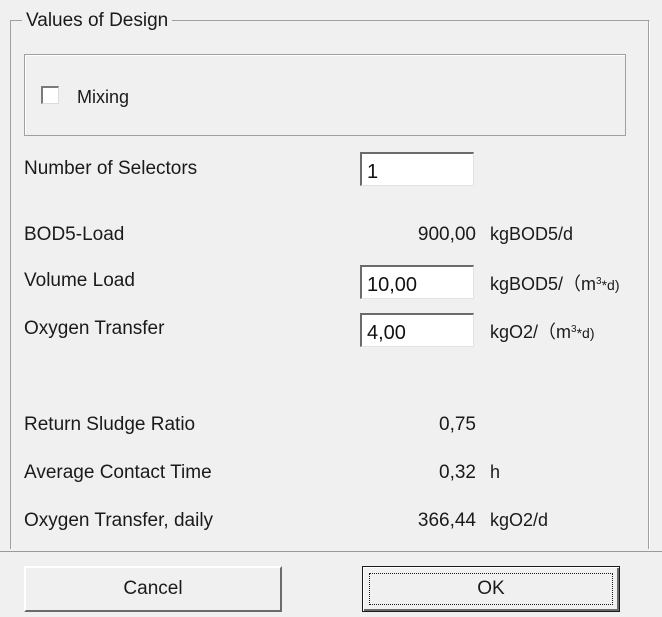  Describe the element at coordinates (446, 520) in the screenshot. I see `oxygen-daily-value: 366,44` at that location.